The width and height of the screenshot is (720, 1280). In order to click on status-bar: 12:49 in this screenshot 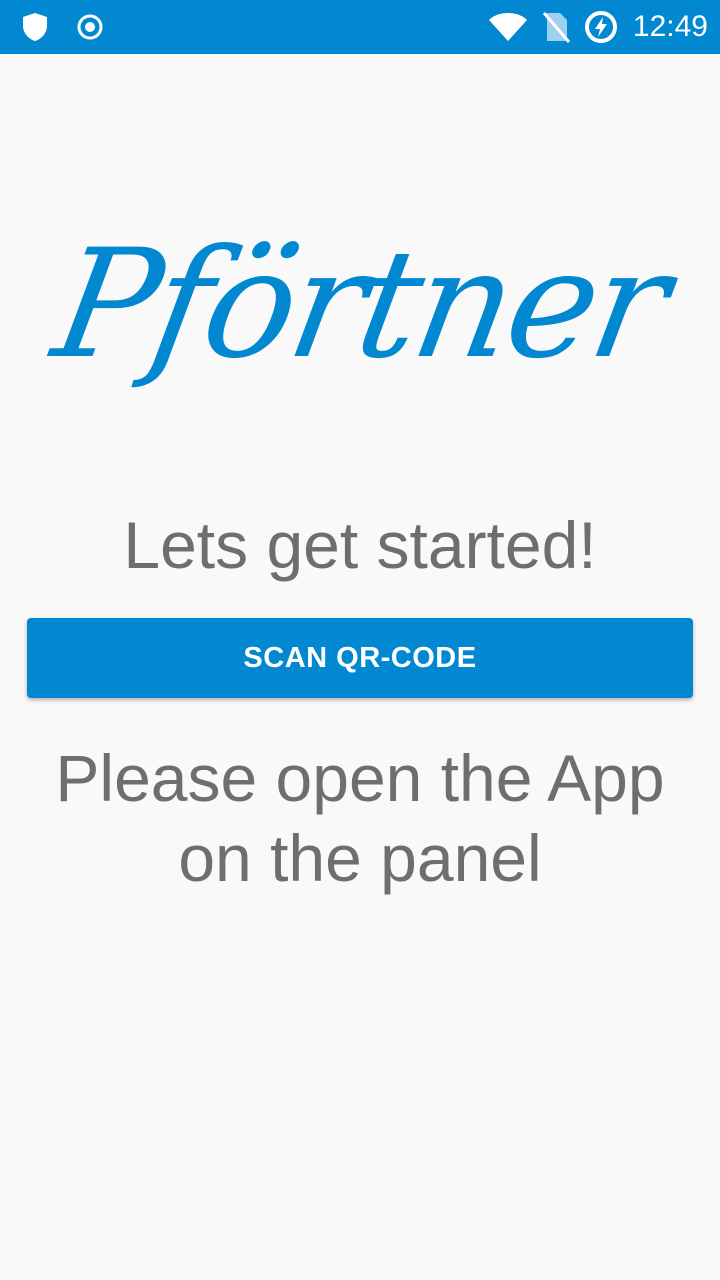, I will do `click(360, 27)`.